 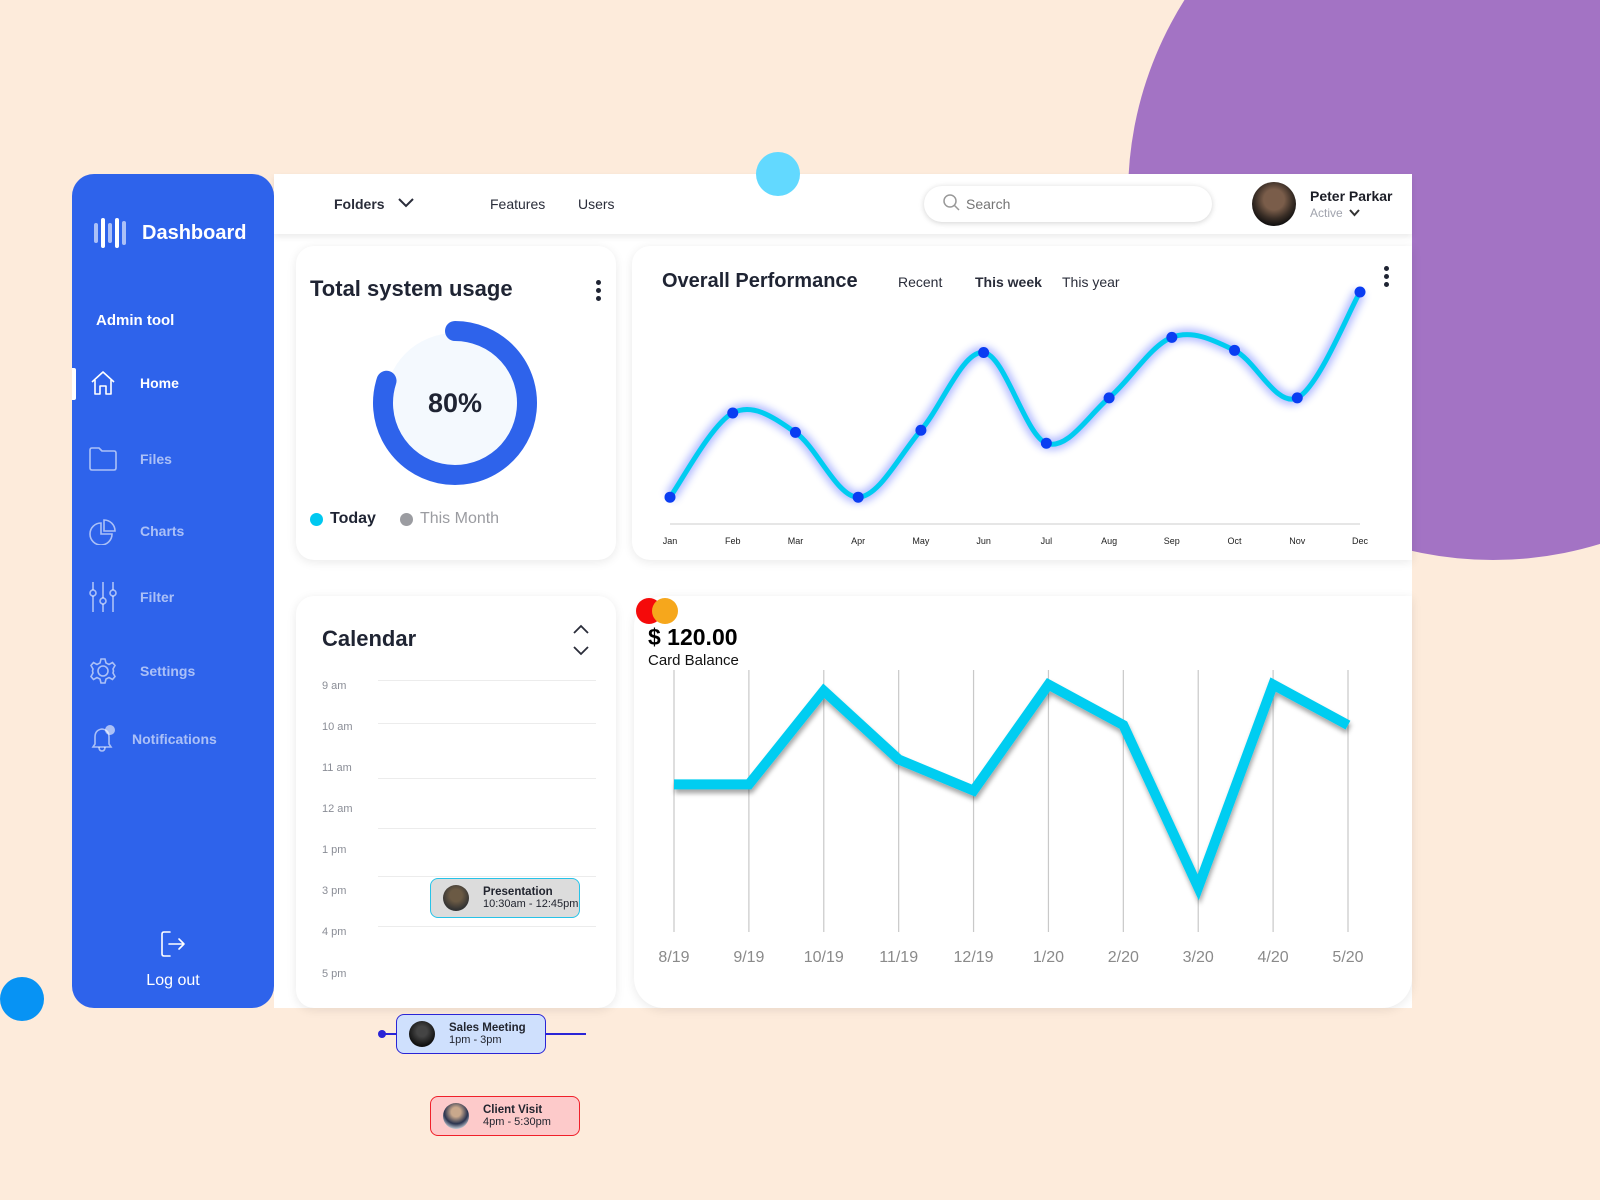 I want to click on hour-label: 10 am, so click(x=337, y=727).